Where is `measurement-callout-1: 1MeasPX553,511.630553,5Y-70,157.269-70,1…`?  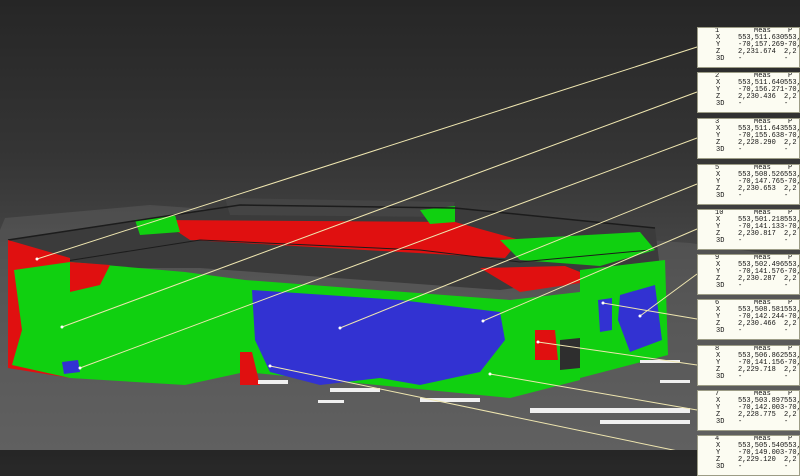 measurement-callout-1: 1MeasPX553,511.630553,5Y-70,157.269-70,1… is located at coordinates (748, 47).